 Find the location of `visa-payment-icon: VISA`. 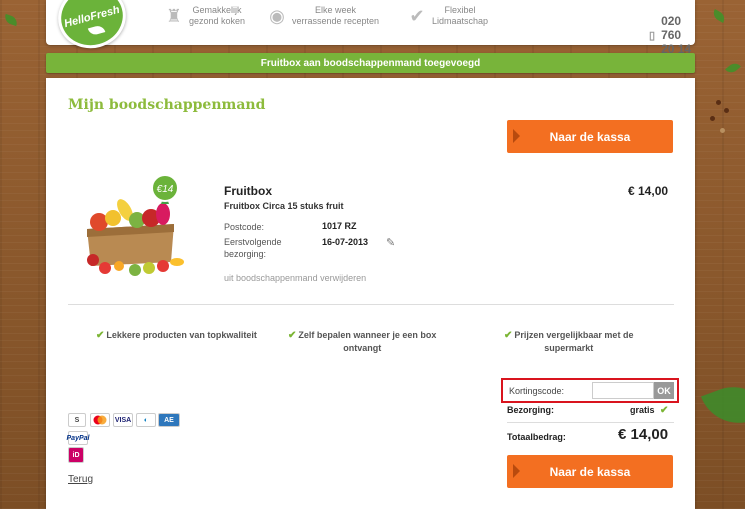

visa-payment-icon: VISA is located at coordinates (123, 420).